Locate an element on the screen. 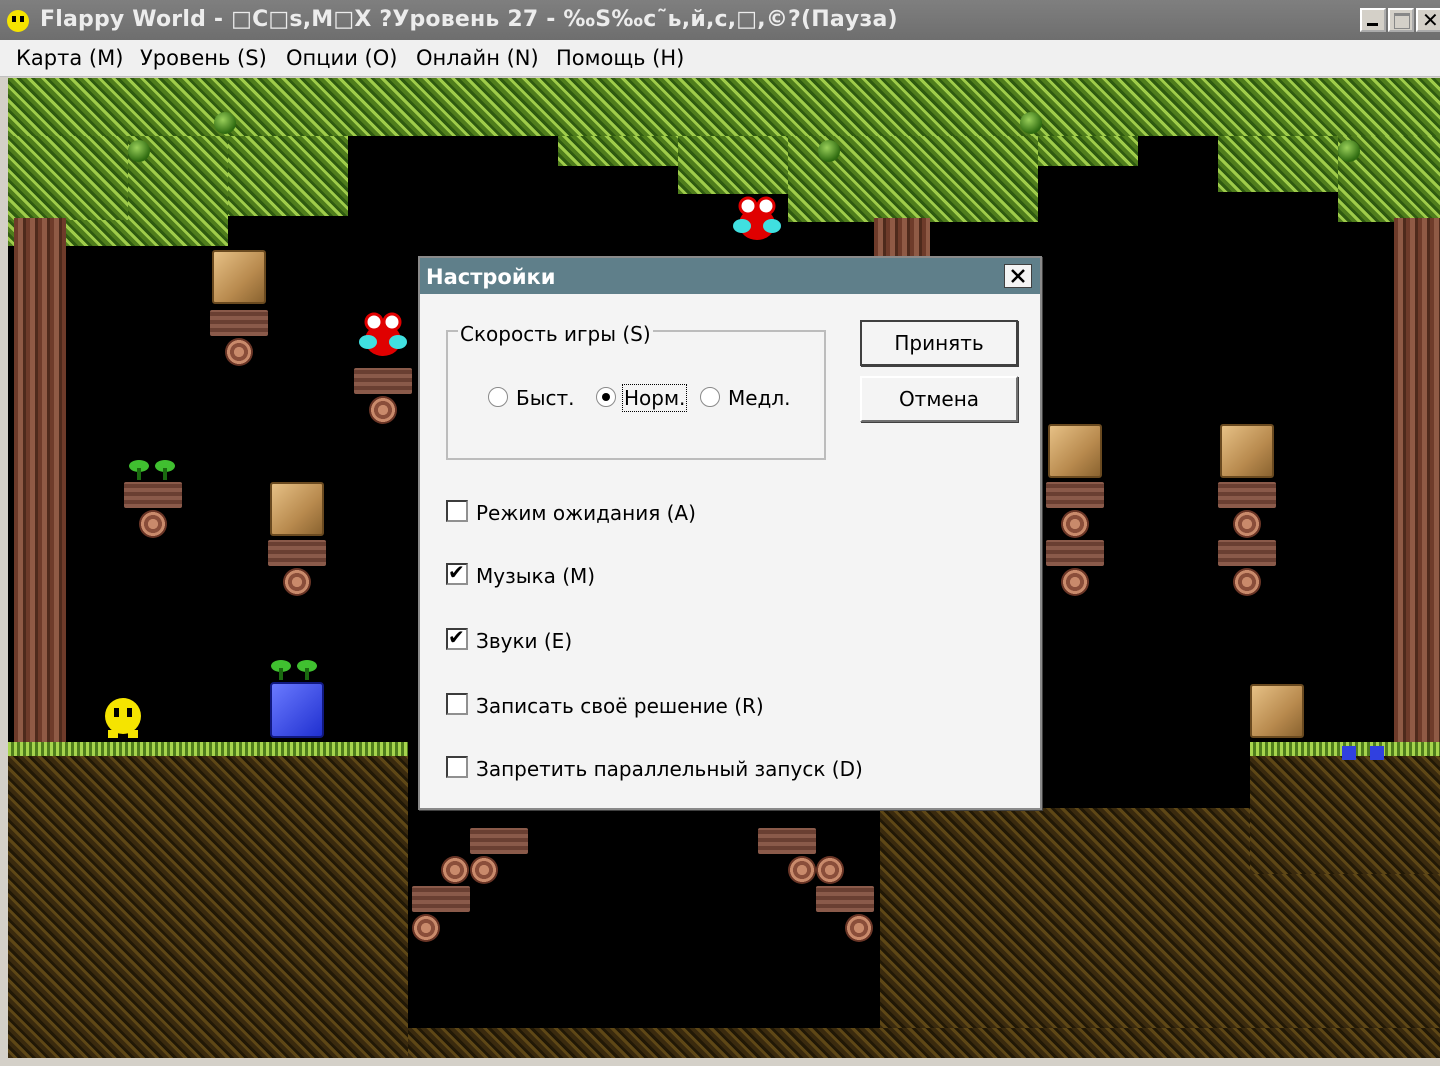 The height and width of the screenshot is (1066, 1440). close-button: ✕ is located at coordinates (1428, 20).